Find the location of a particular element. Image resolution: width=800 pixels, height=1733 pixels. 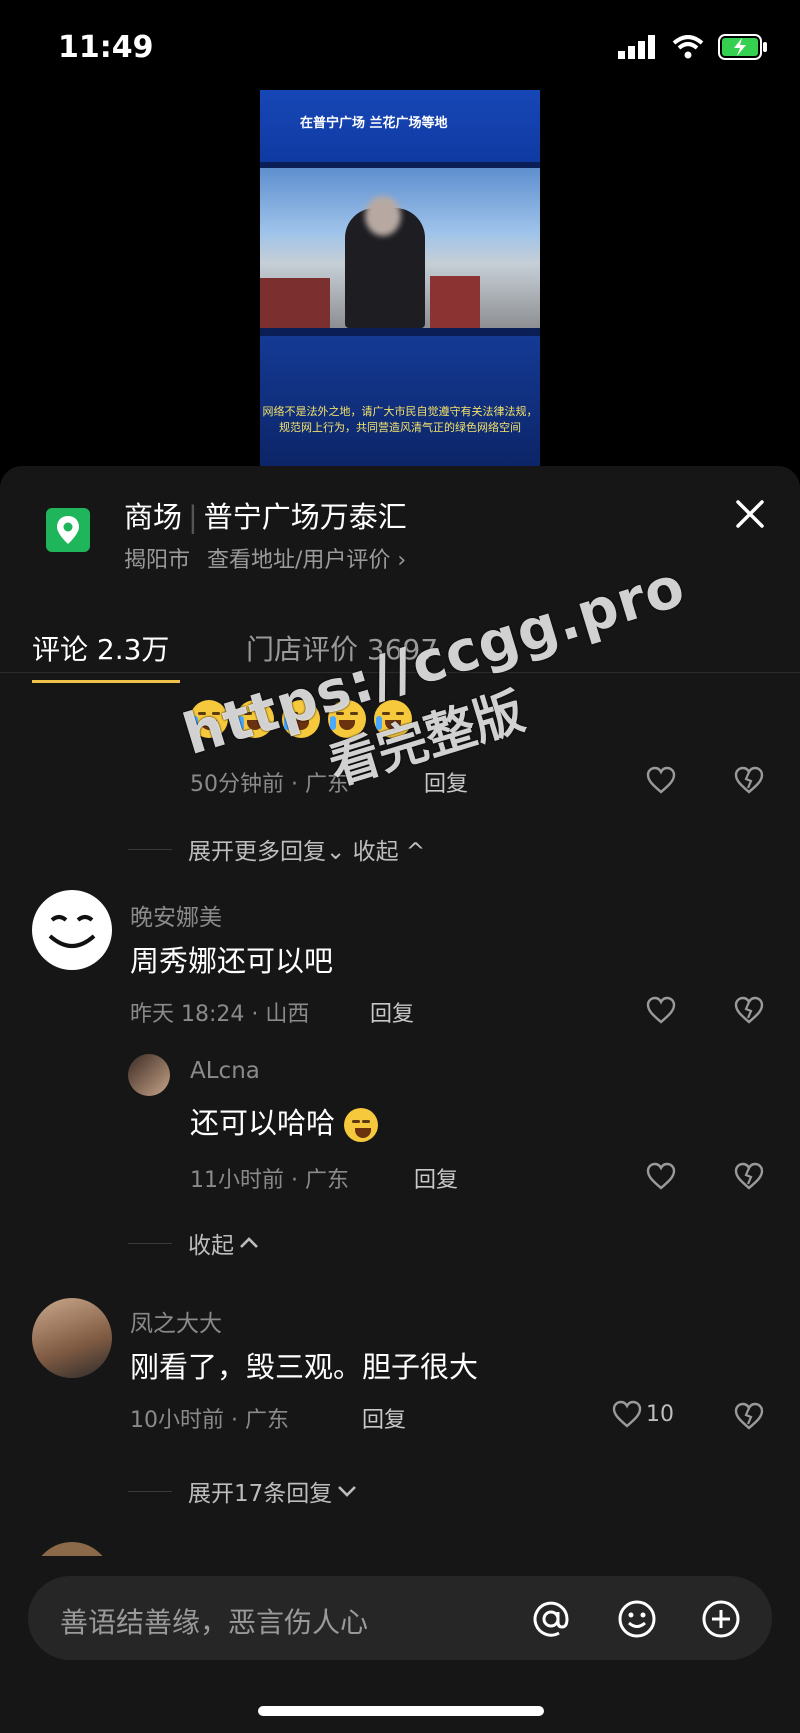

location-subtitle: 揭阳市 查看地址/用户评价 › is located at coordinates (265, 558).